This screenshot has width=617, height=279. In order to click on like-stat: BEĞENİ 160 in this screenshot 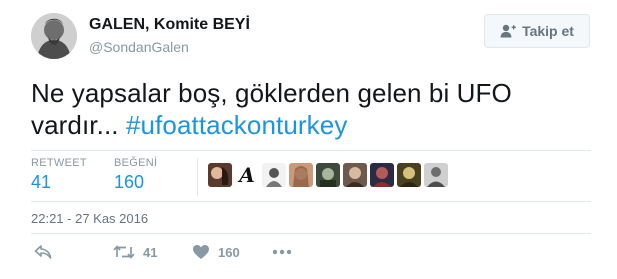, I will do `click(135, 175)`.